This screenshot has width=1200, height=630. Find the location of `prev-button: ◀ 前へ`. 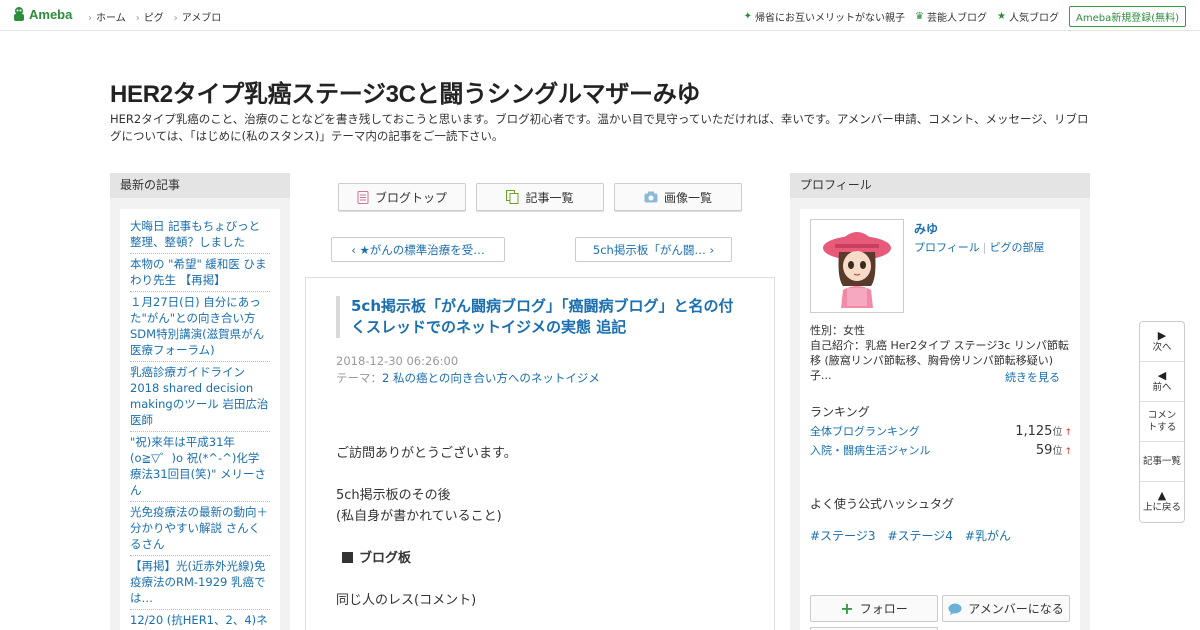

prev-button: ◀ 前へ is located at coordinates (1162, 382).